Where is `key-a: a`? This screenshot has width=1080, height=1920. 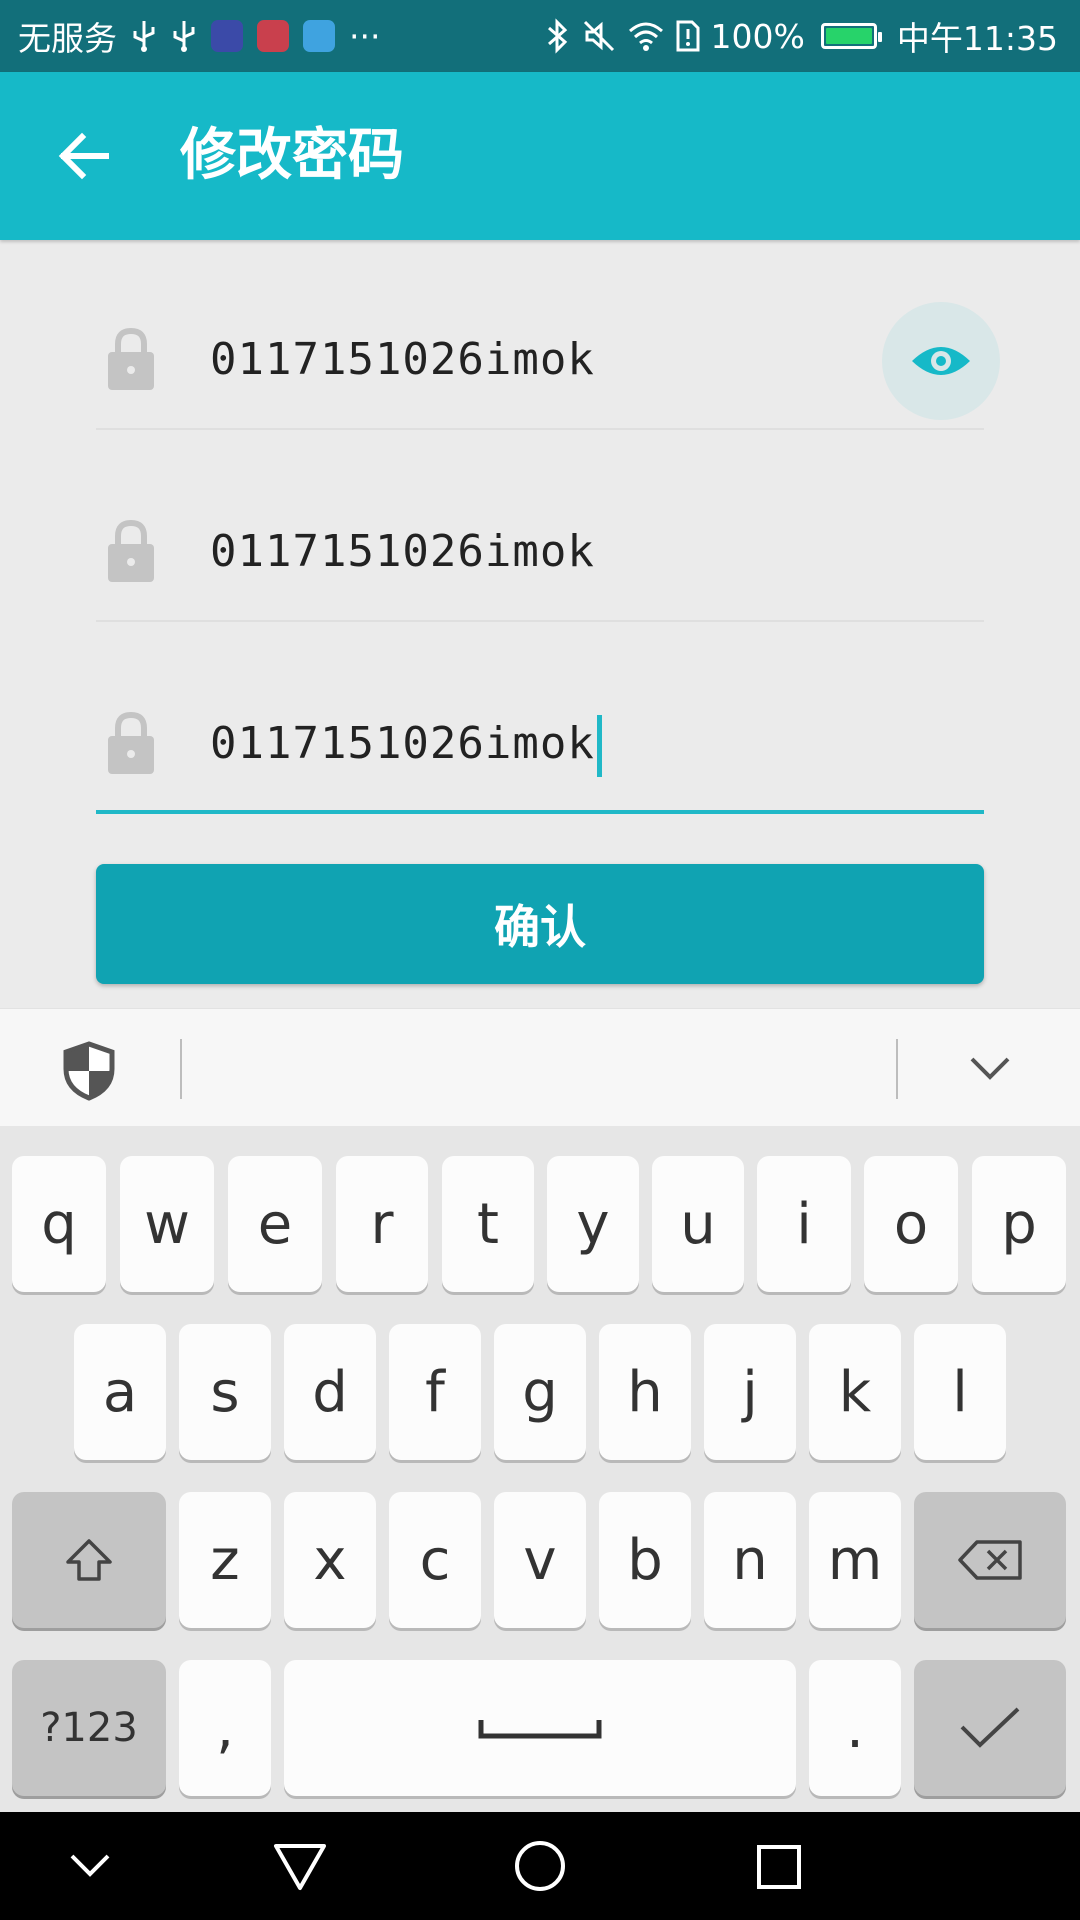
key-a: a is located at coordinates (120, 1392).